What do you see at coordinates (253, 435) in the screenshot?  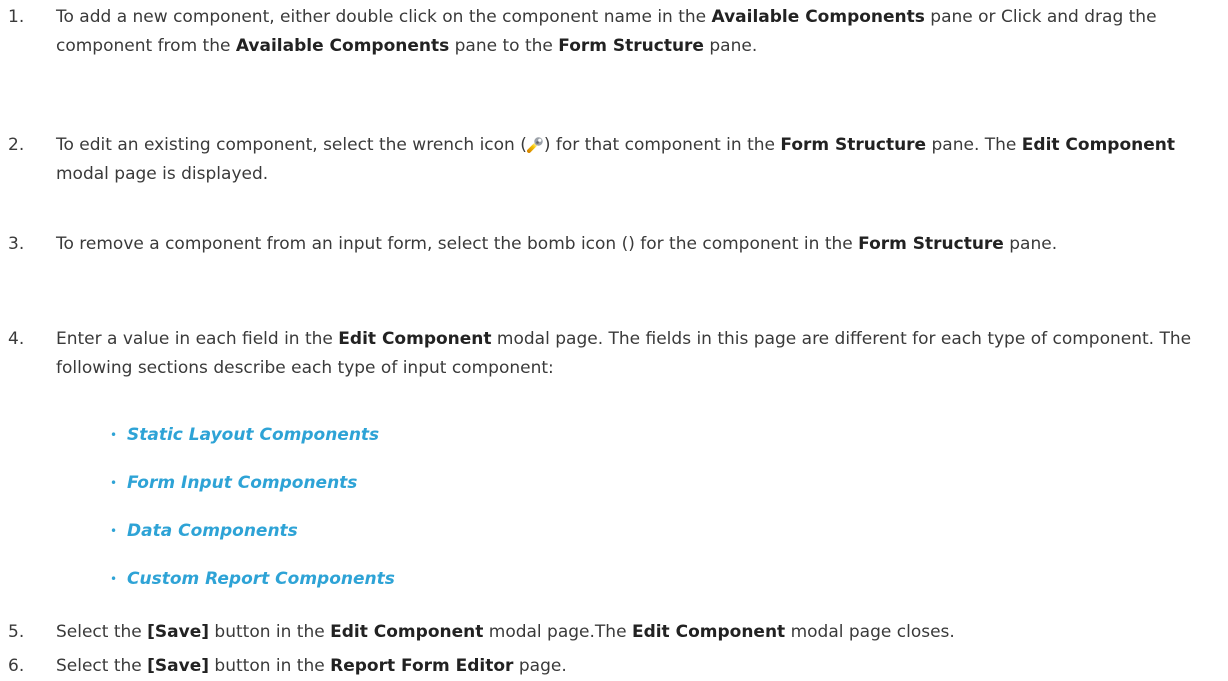 I see `link-static-layout-components: Static Layout Components` at bounding box center [253, 435].